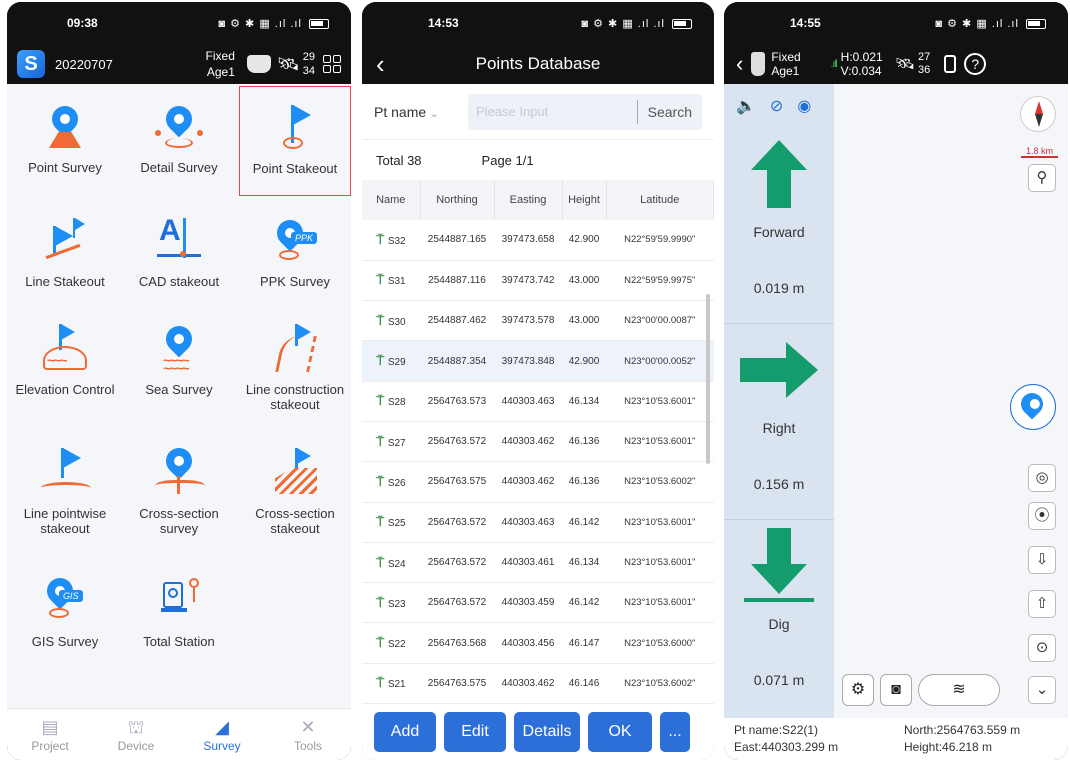  What do you see at coordinates (308, 734) in the screenshot?
I see `nav-tools: ✕ Tools` at bounding box center [308, 734].